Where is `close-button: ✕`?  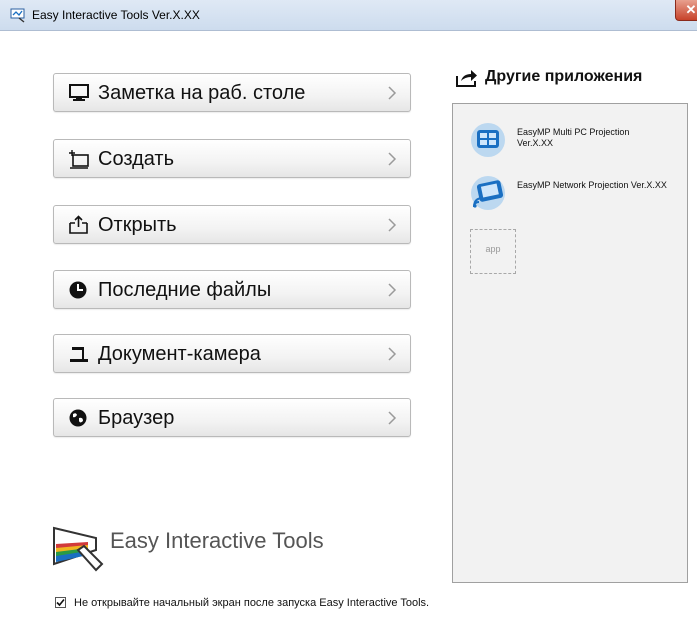
close-button: ✕ is located at coordinates (686, 10).